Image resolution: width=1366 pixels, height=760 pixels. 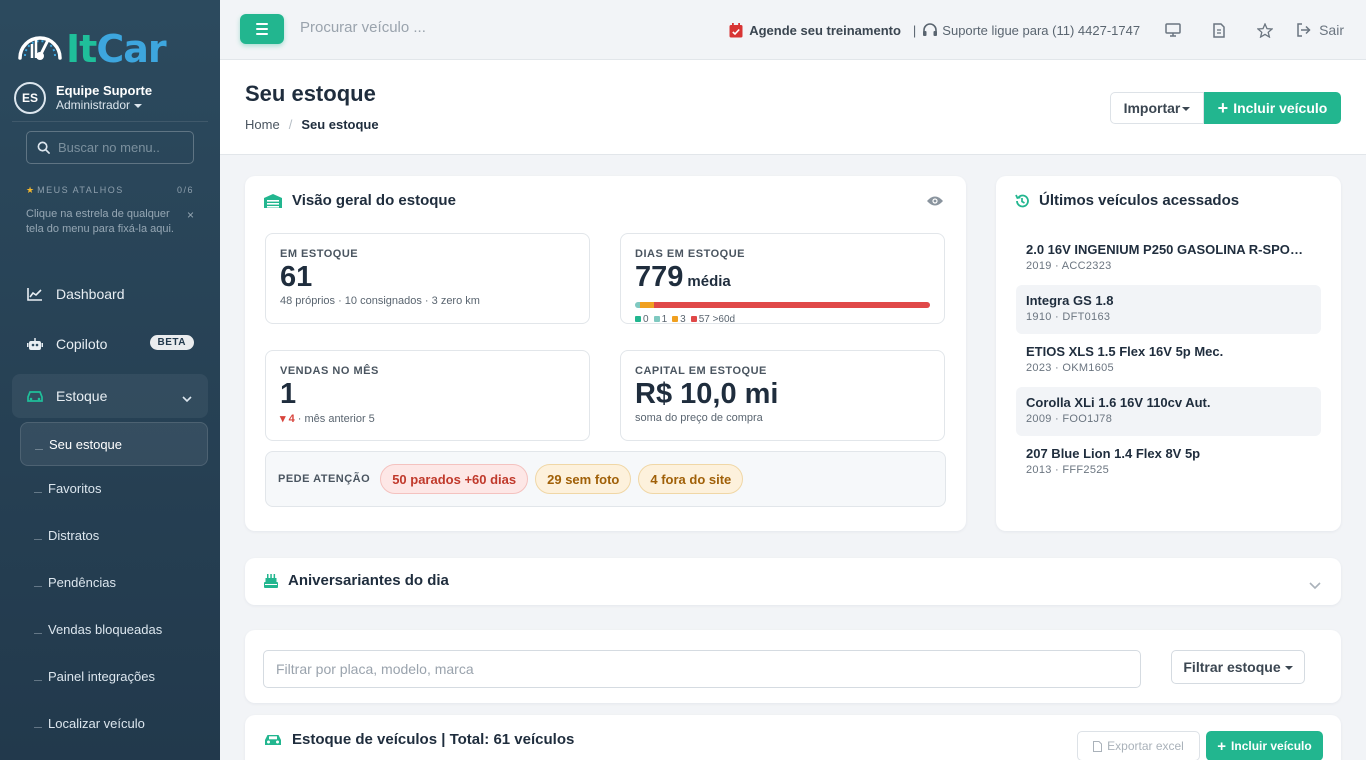 I want to click on stat-sub: · mês anterior 5, so click(x=336, y=419).